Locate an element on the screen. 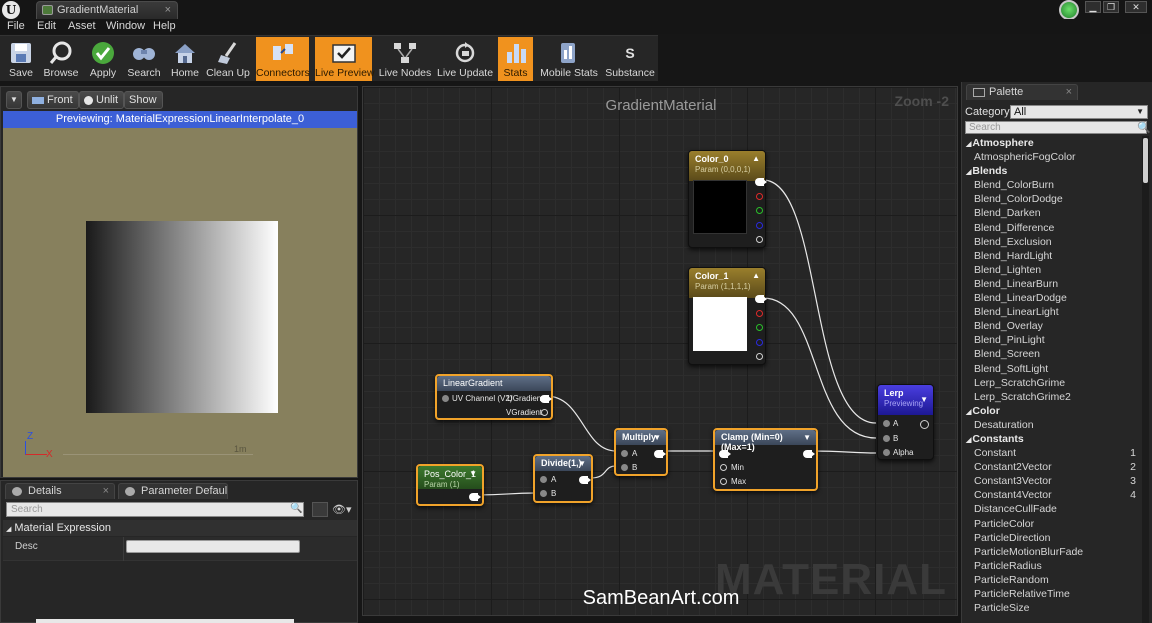  palette-item: Blend_SoftLight is located at coordinates (1052, 369).